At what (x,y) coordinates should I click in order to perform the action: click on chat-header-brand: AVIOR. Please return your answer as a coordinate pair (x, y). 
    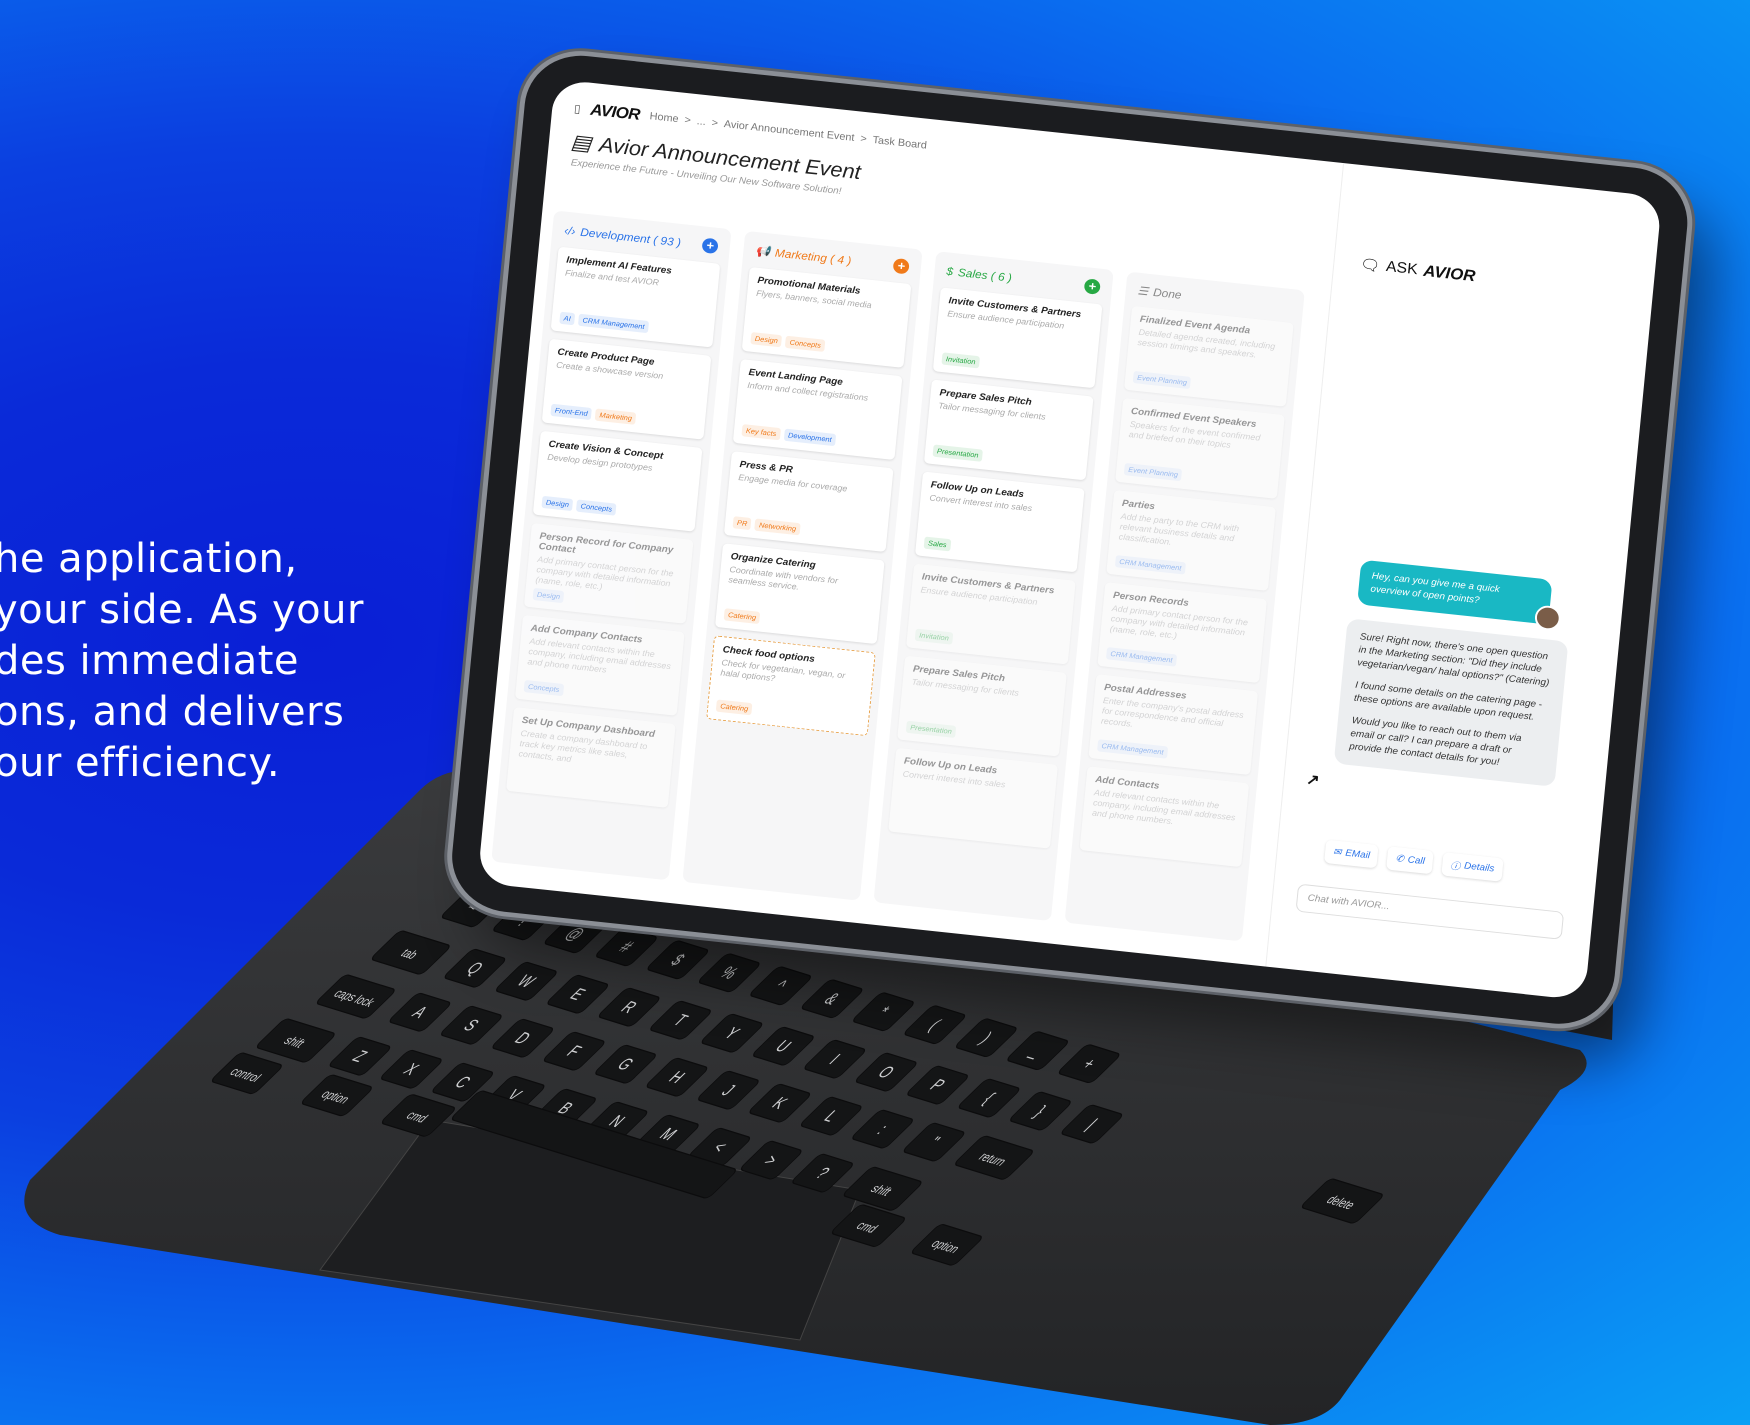
    Looking at the image, I should click on (1449, 273).